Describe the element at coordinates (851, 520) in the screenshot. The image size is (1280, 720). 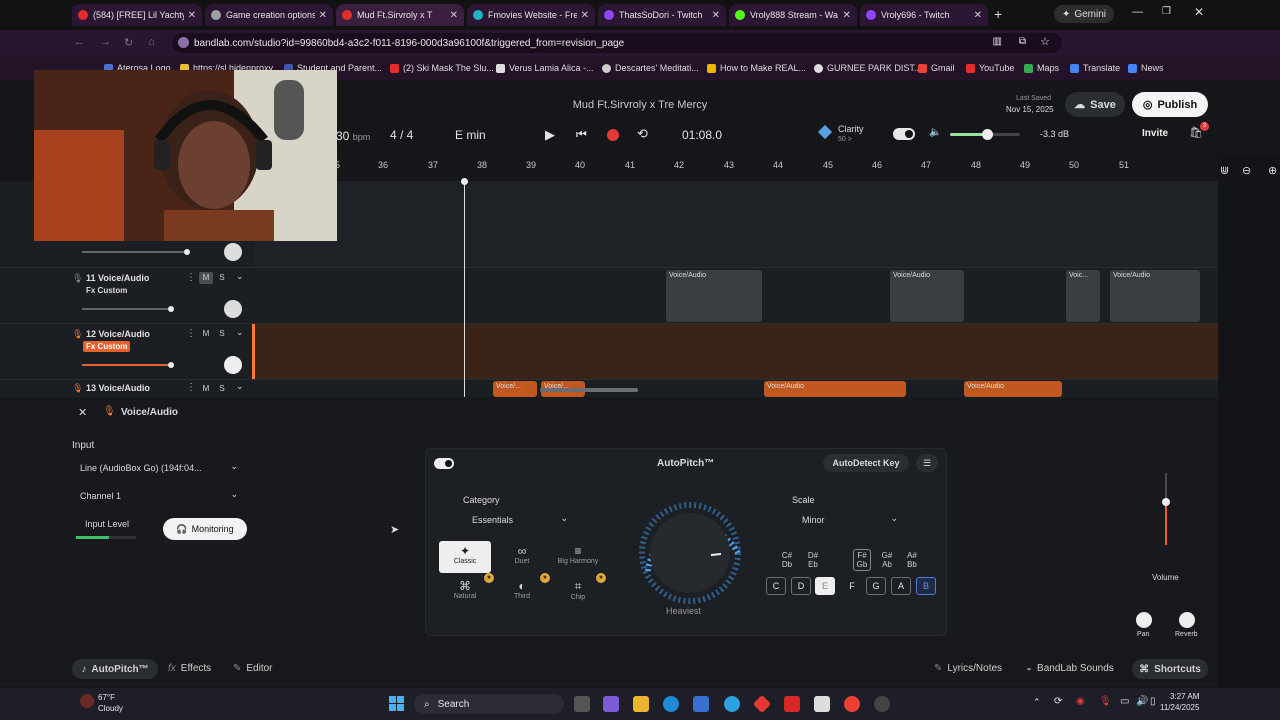
I see `scale-select: Minor ⌄` at that location.